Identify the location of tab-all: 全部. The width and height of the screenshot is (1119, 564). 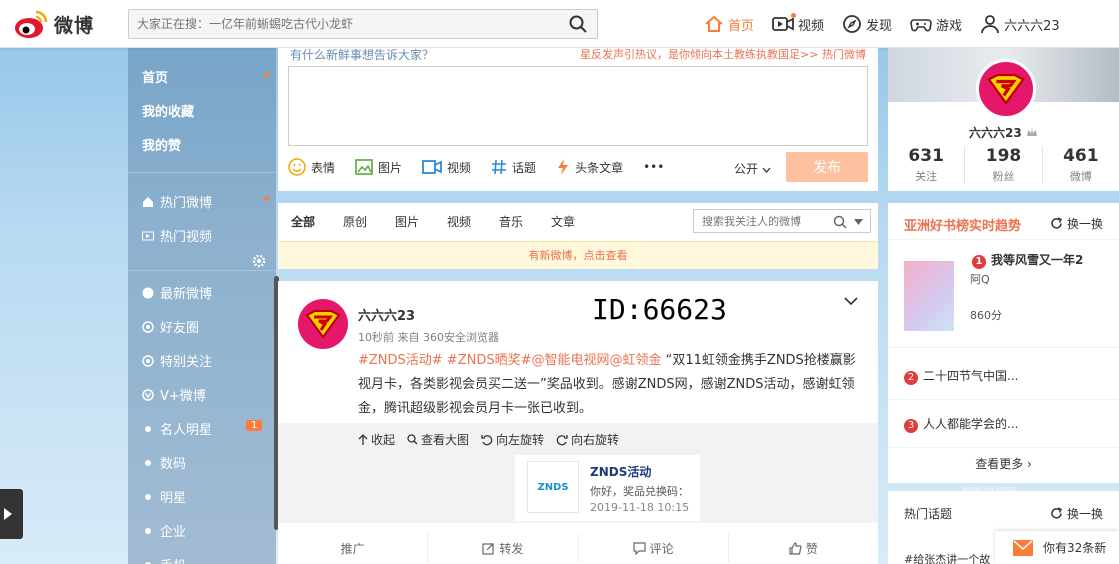
(303, 221).